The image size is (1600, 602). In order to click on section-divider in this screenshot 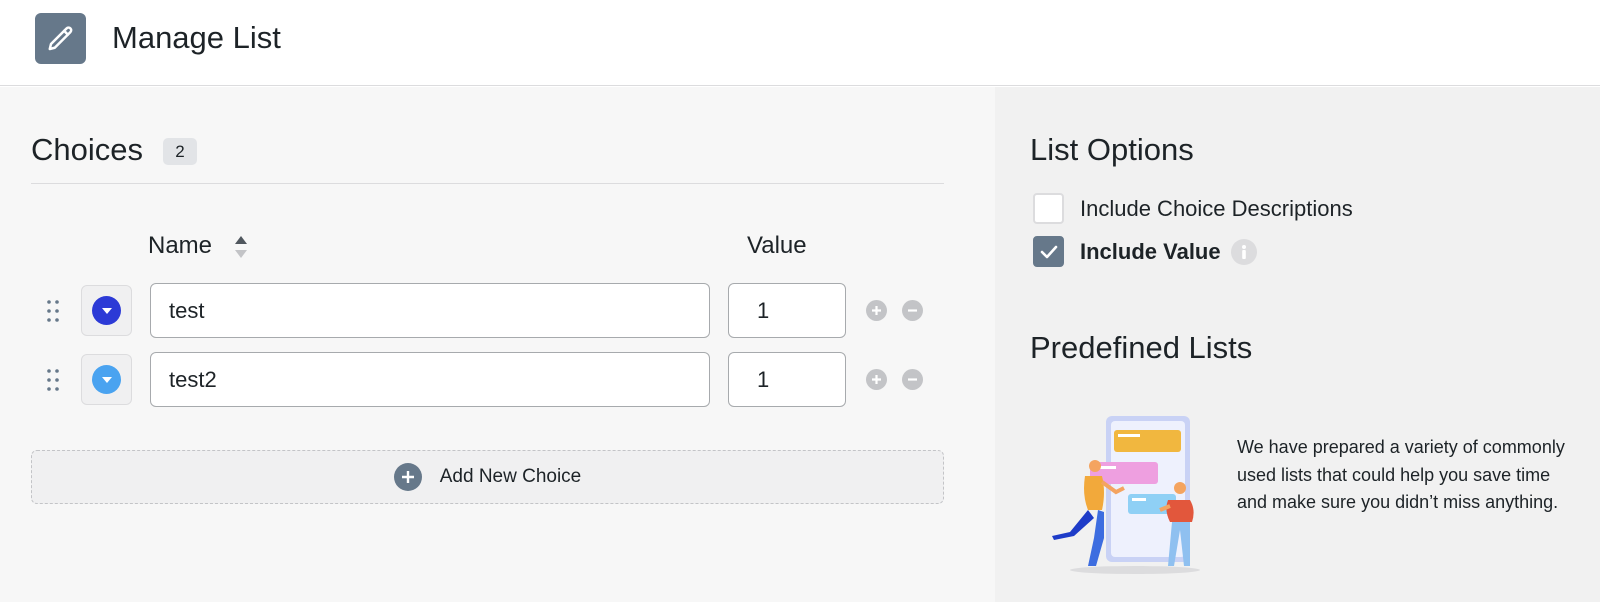, I will do `click(487, 183)`.